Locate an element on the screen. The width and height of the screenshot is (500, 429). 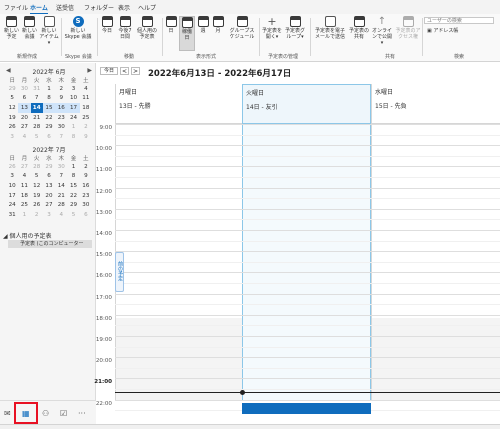
tab-help: ヘルプ is located at coordinates (147, 7).